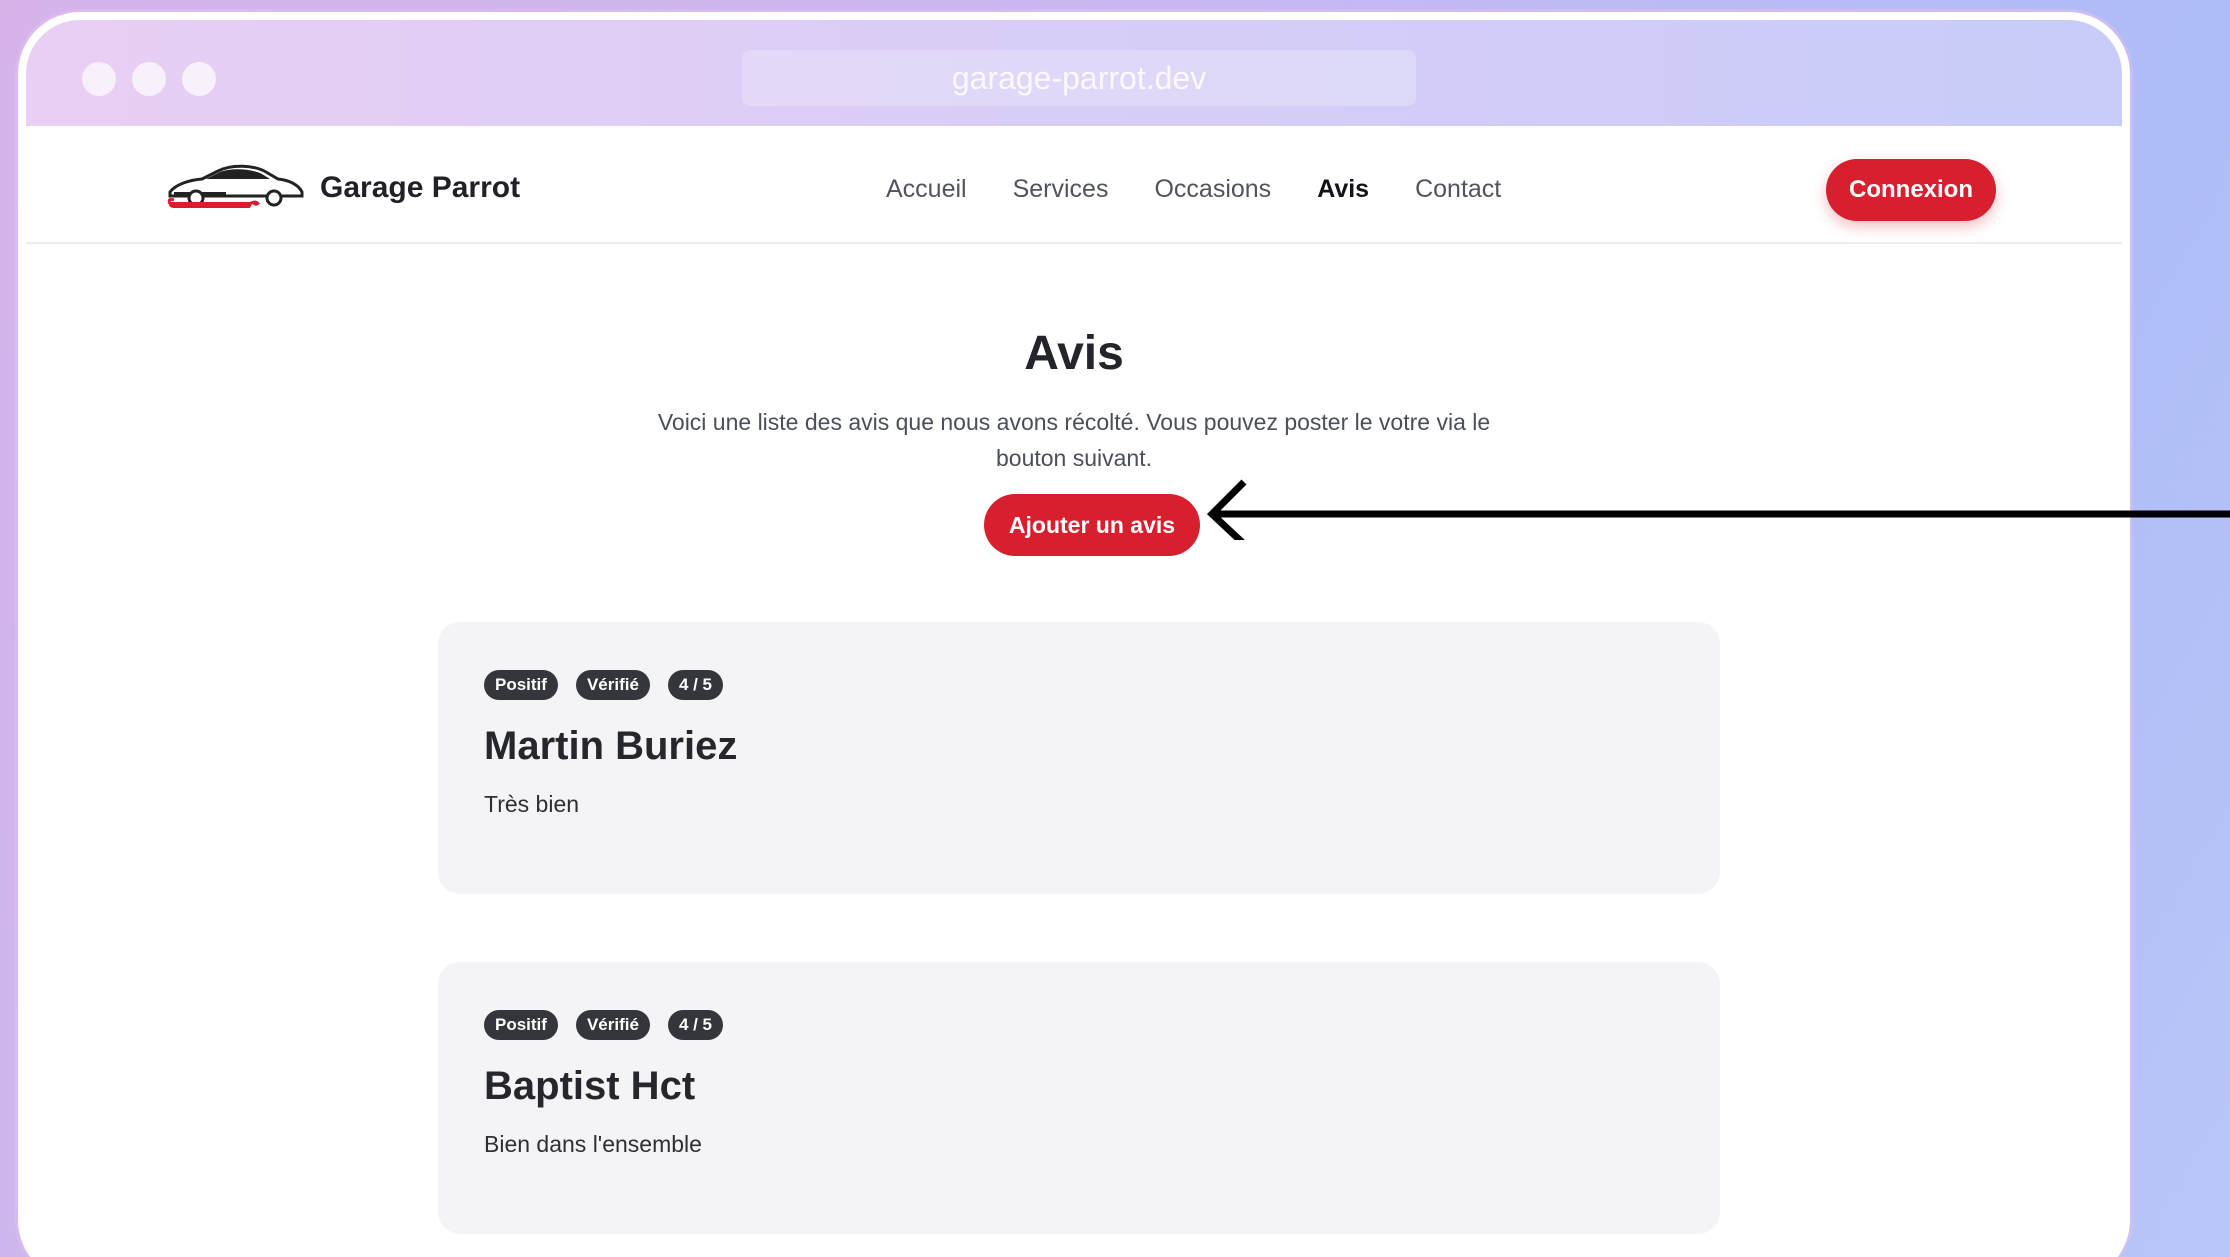  What do you see at coordinates (235, 186) in the screenshot?
I see `car-logo-icon` at bounding box center [235, 186].